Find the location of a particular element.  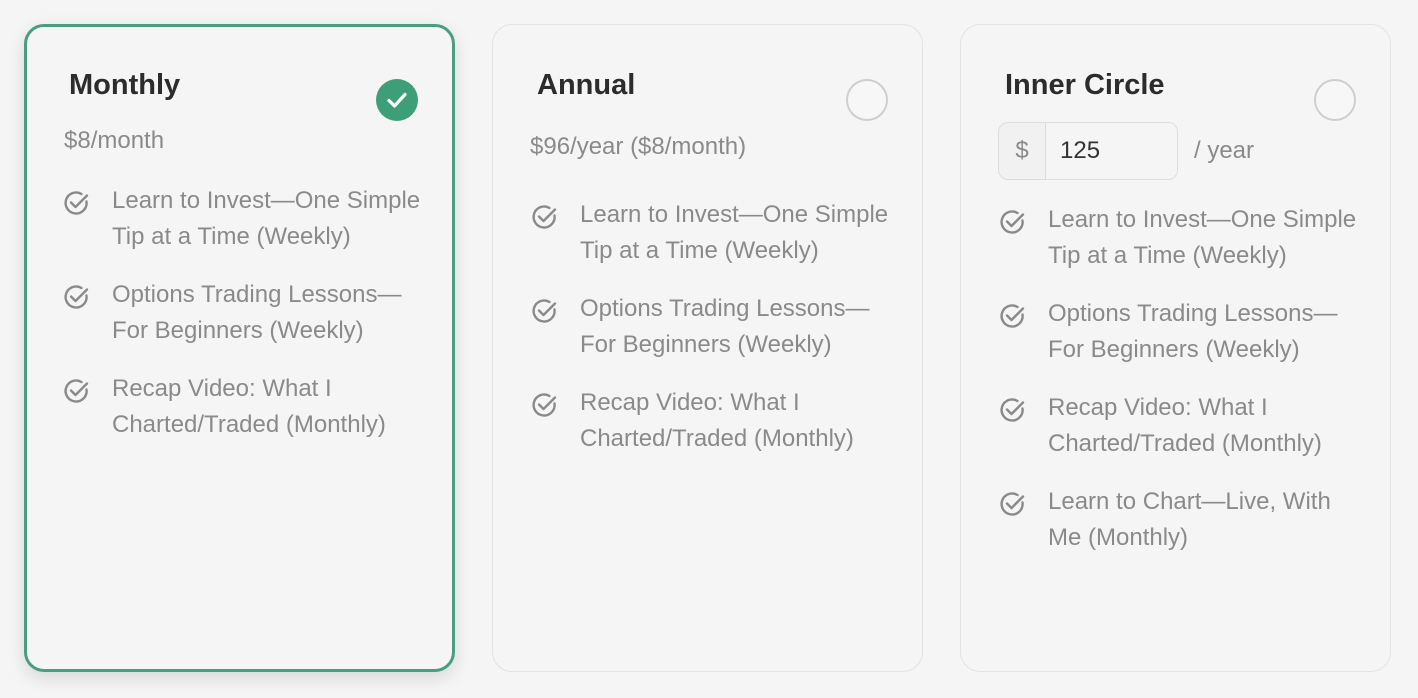

feature-label: Learn to Chart—Live, With Me (Monthly) is located at coordinates (1189, 519).